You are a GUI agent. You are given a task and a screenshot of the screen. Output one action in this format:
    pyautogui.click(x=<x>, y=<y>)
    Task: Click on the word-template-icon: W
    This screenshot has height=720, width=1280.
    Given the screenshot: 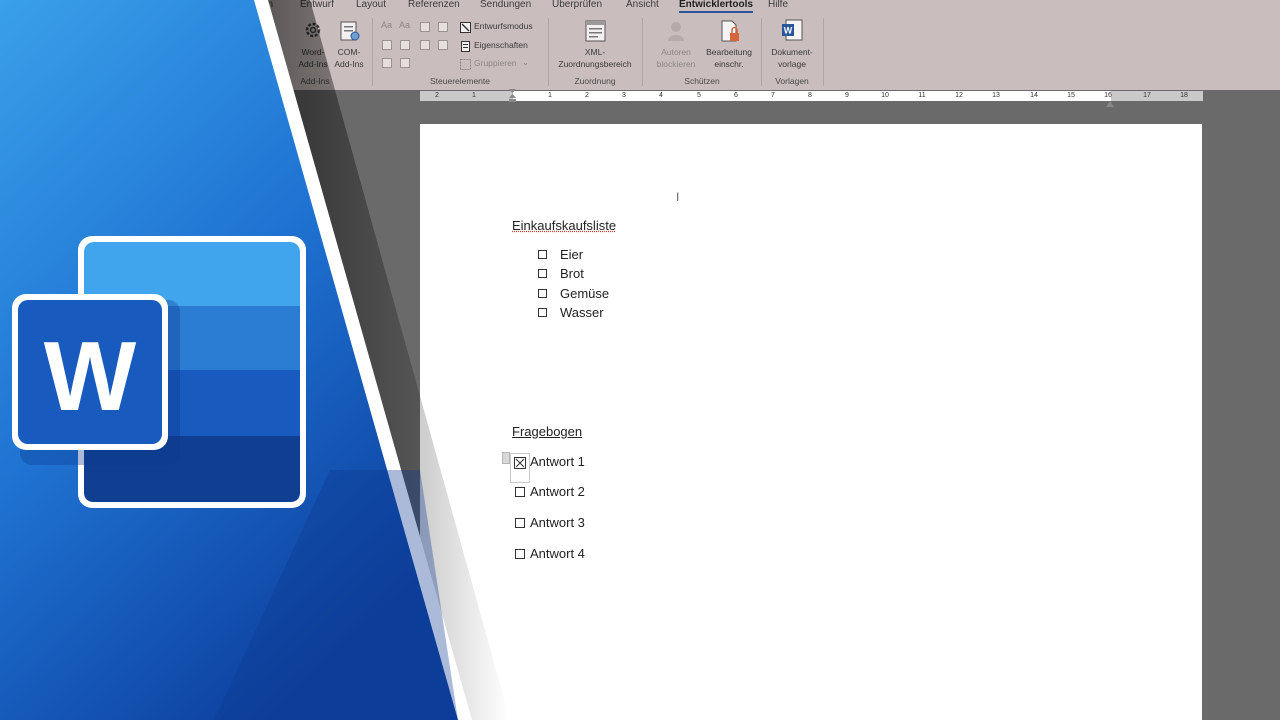 What is the action you would take?
    pyautogui.click(x=792, y=32)
    